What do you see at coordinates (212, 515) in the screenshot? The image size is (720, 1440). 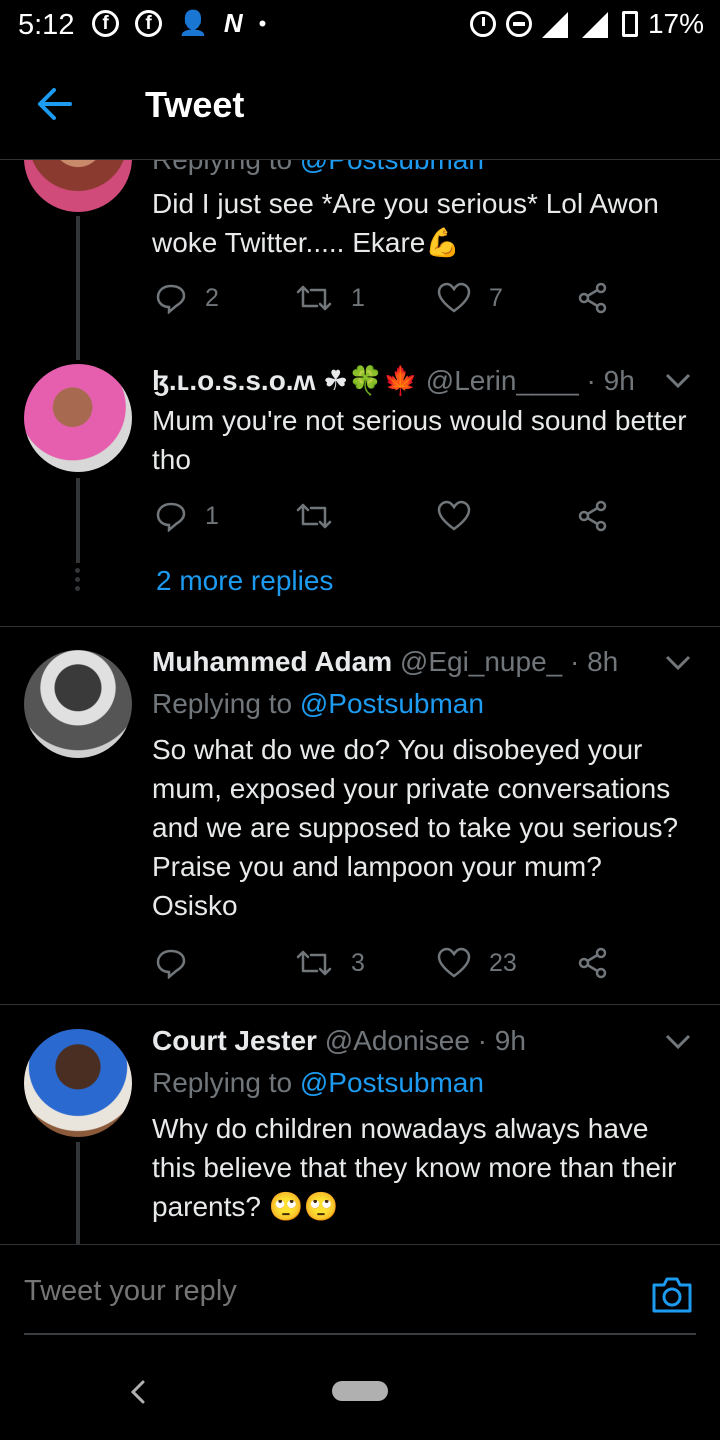 I see `reply-count: 1` at bounding box center [212, 515].